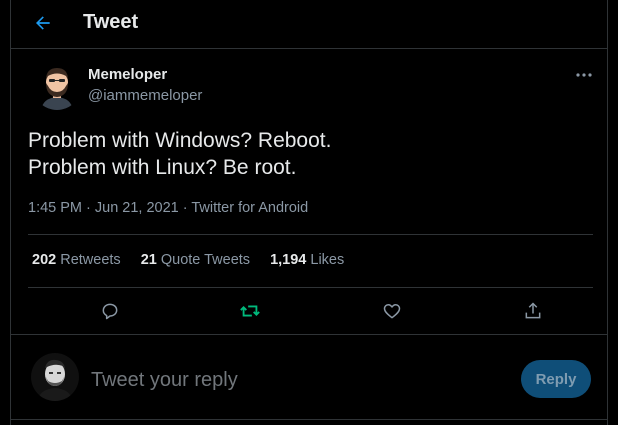  I want to click on likes-count: 1,194, so click(288, 260).